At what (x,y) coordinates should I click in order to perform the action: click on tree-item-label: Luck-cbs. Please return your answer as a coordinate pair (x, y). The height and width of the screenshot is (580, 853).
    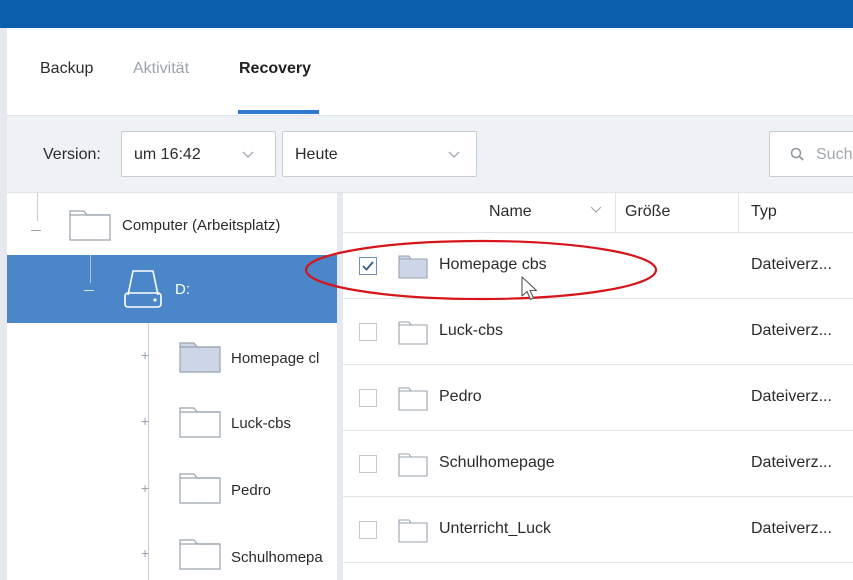
    Looking at the image, I should click on (261, 423).